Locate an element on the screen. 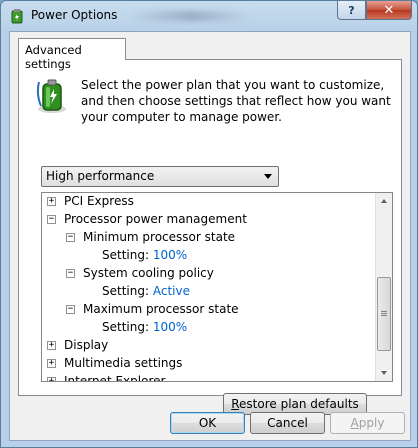 The height and width of the screenshot is (448, 418). setting-value: Active is located at coordinates (171, 291).